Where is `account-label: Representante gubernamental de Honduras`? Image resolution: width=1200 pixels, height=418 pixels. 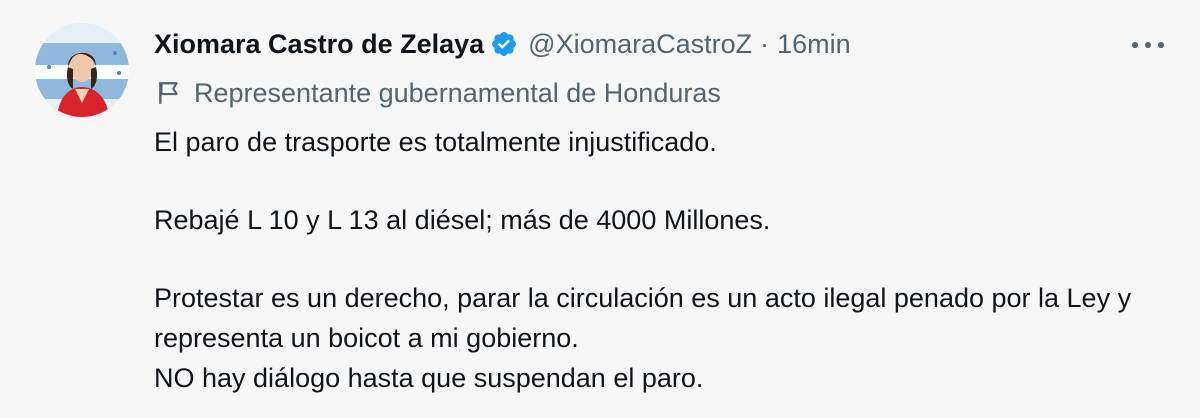 account-label: Representante gubernamental de Honduras is located at coordinates (437, 93).